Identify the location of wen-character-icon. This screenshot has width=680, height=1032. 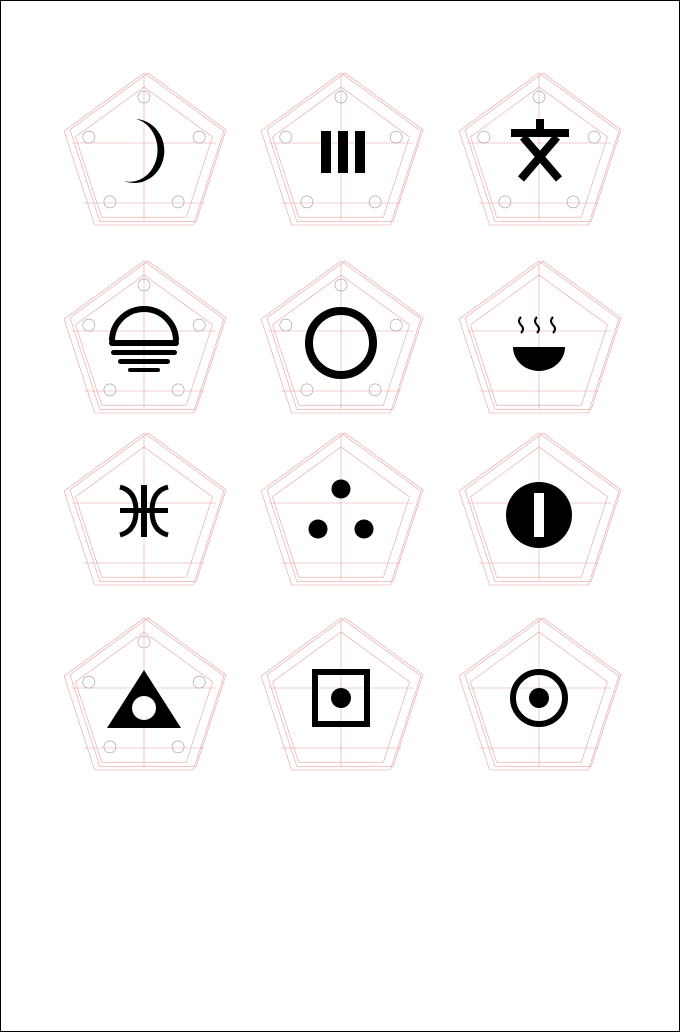
(540, 150).